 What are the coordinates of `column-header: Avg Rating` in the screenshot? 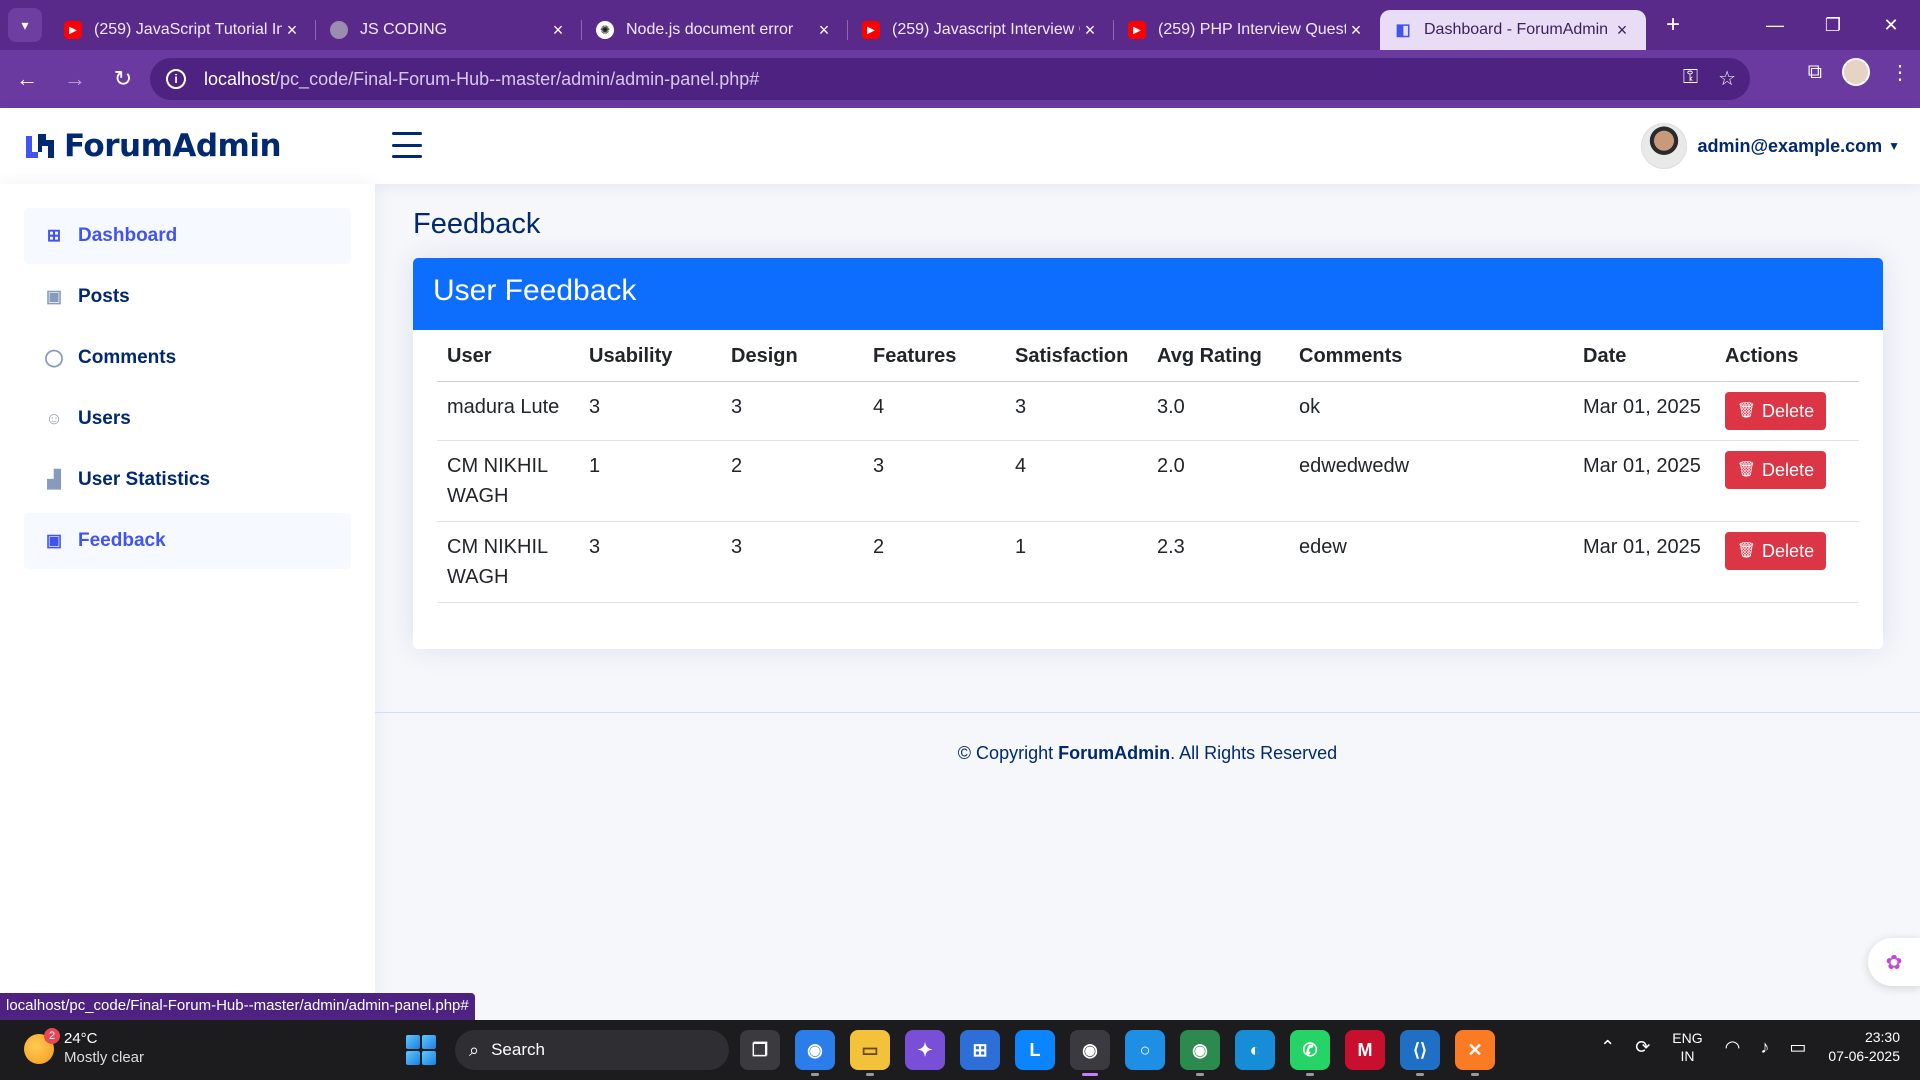 It's located at (1209, 355).